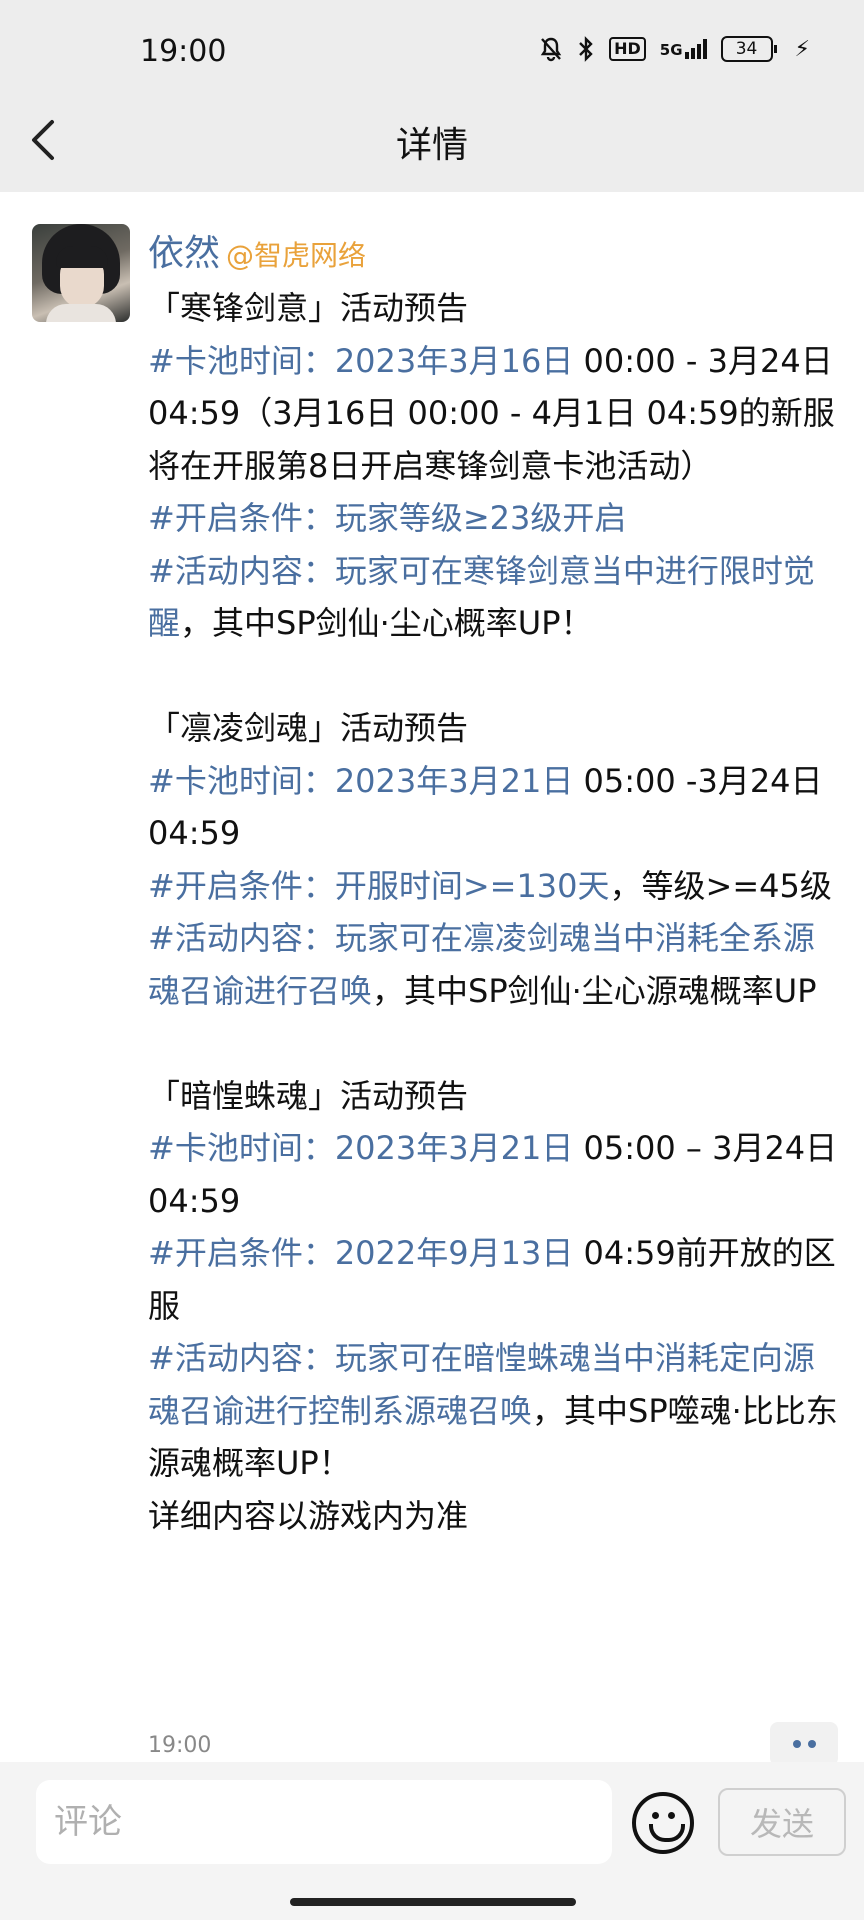 The image size is (864, 1920). Describe the element at coordinates (663, 1823) in the screenshot. I see `emoji-button` at that location.